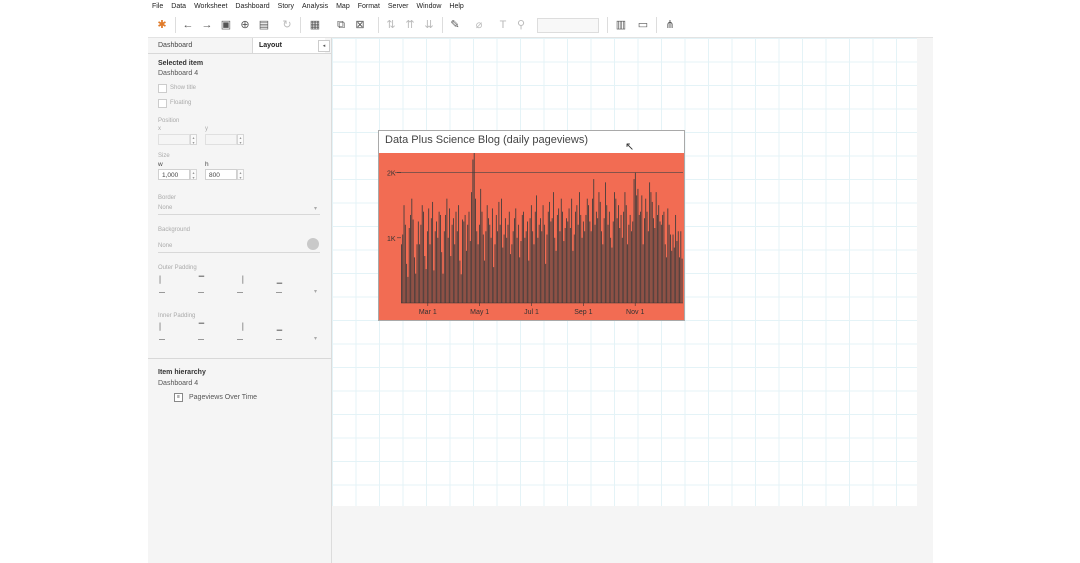  What do you see at coordinates (621, 25) in the screenshot?
I see `show-cards-icon: ▥` at bounding box center [621, 25].